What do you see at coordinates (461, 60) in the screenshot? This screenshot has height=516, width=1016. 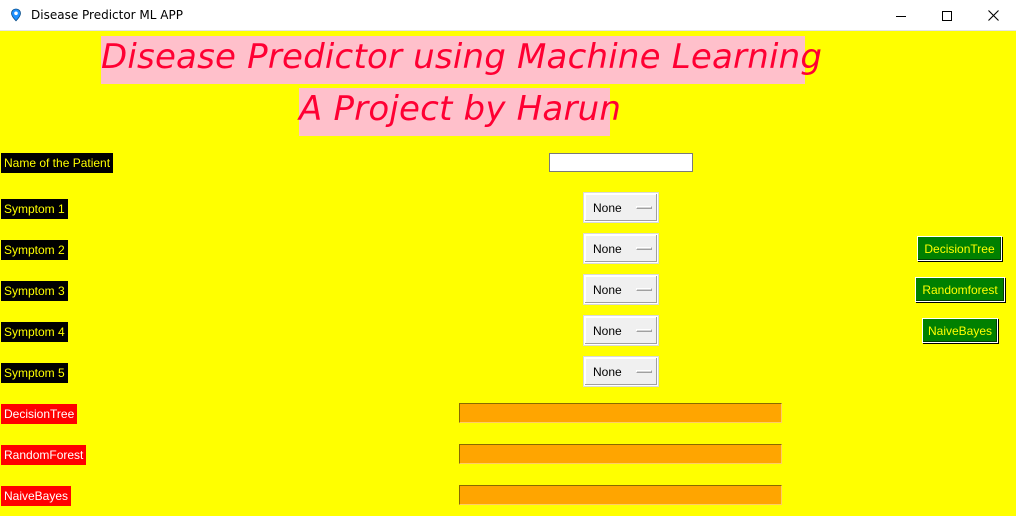 I see `page-title: Disease Predictor using Machine Learning` at bounding box center [461, 60].